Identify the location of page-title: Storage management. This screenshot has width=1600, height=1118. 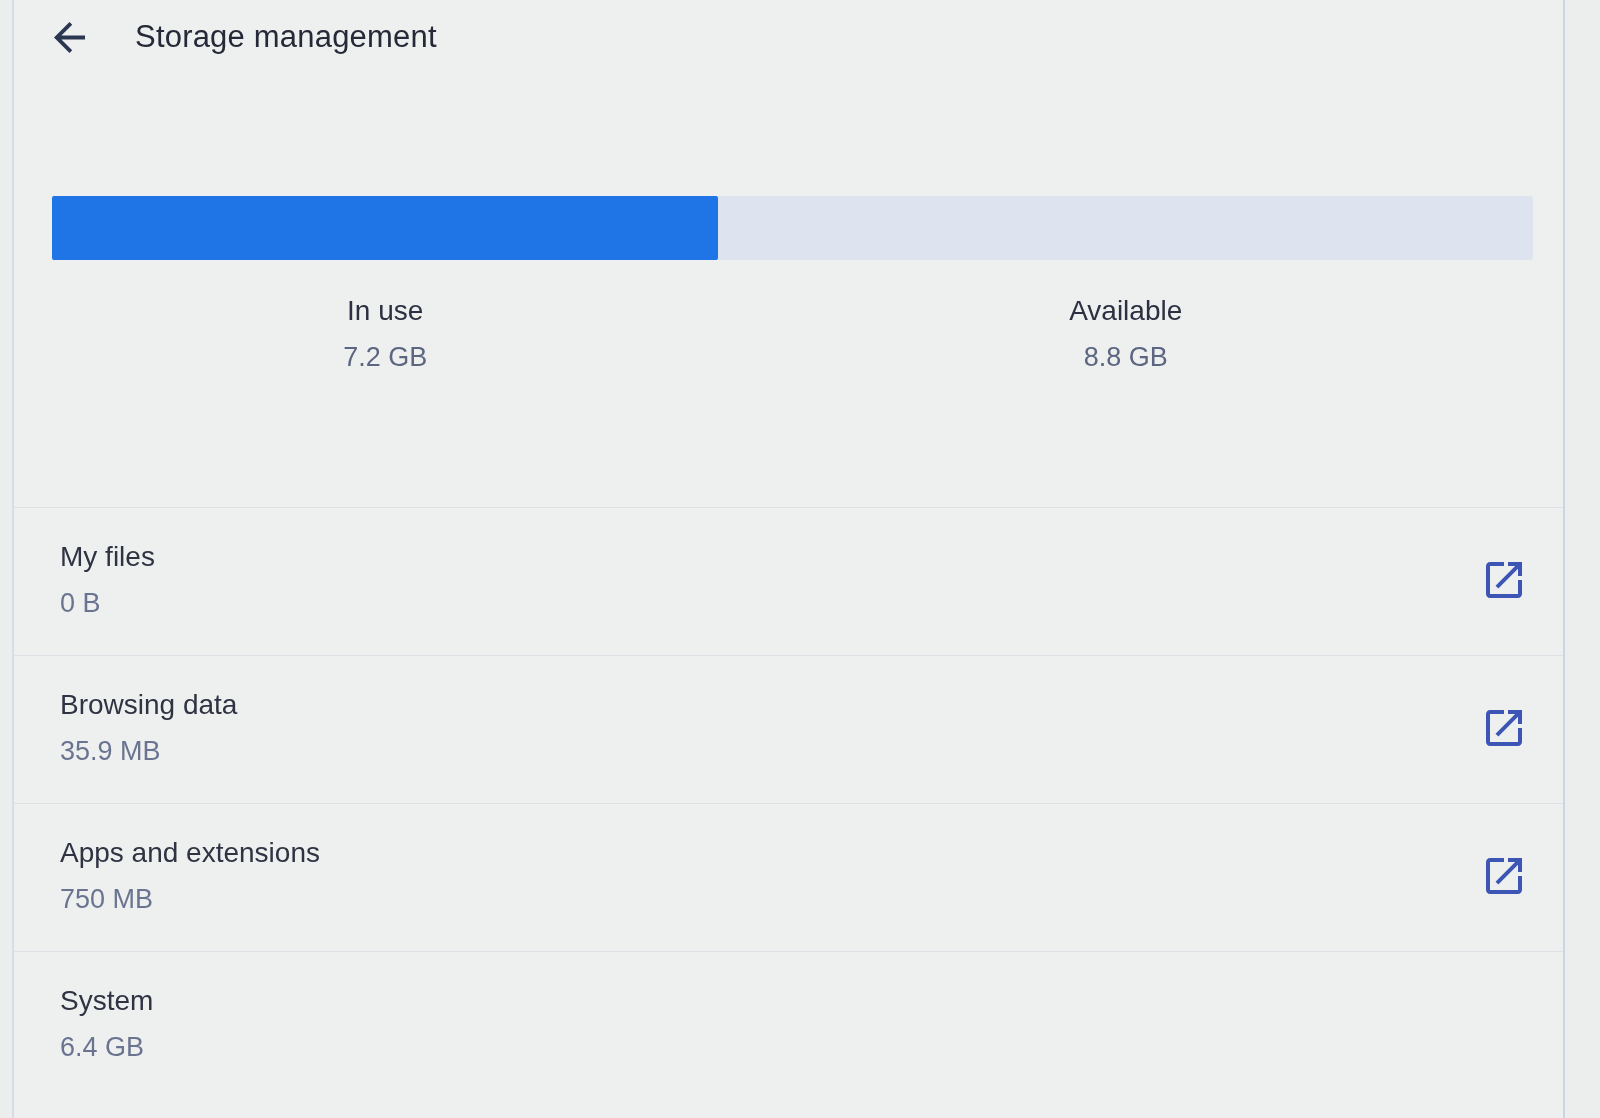
(286, 37).